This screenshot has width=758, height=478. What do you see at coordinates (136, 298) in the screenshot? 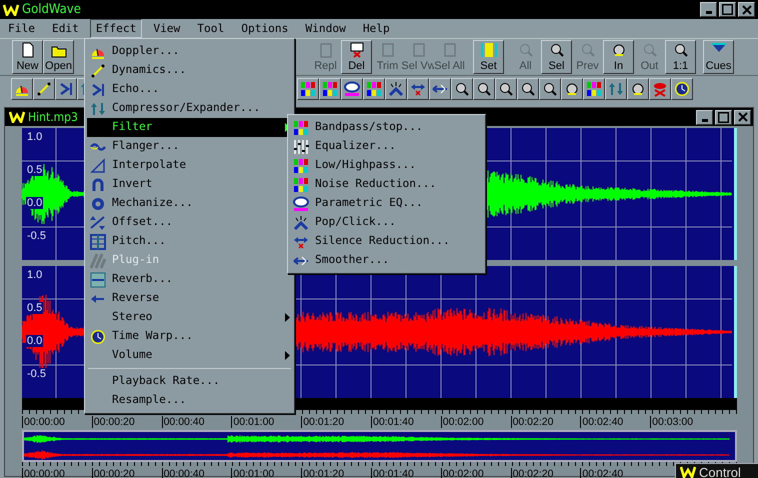
I see `menu-item-label: Reverse` at bounding box center [136, 298].